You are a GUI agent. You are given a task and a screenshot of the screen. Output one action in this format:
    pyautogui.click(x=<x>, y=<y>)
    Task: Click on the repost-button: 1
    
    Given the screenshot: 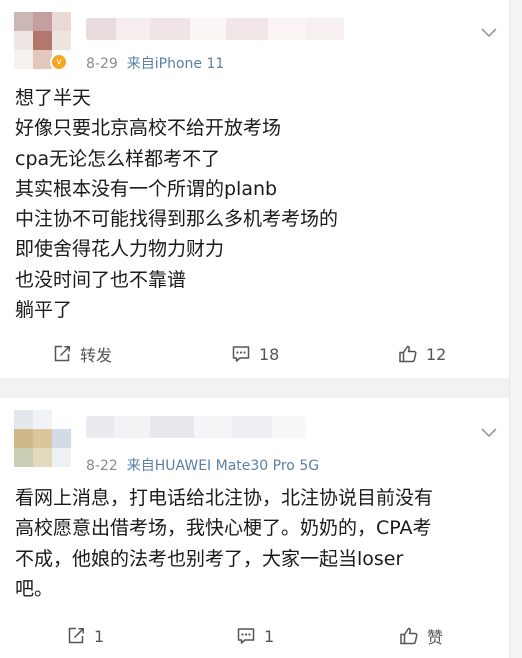 What is the action you would take?
    pyautogui.click(x=85, y=636)
    